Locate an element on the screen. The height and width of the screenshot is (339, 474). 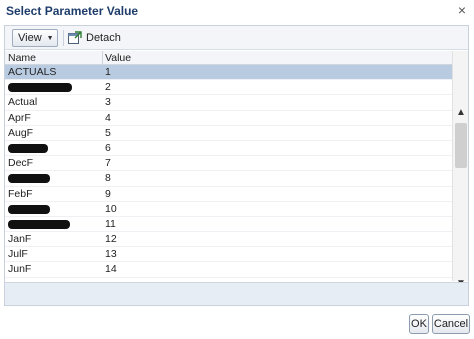
table-row: JulF 13 is located at coordinates (228, 255).